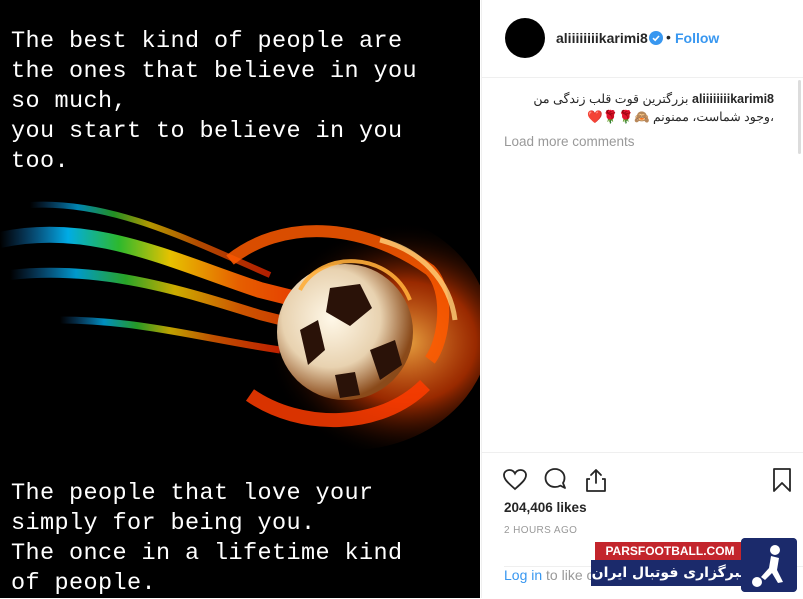 This screenshot has height=599, width=803. Describe the element at coordinates (769, 565) in the screenshot. I see `parsfootball-logo-icon` at that location.